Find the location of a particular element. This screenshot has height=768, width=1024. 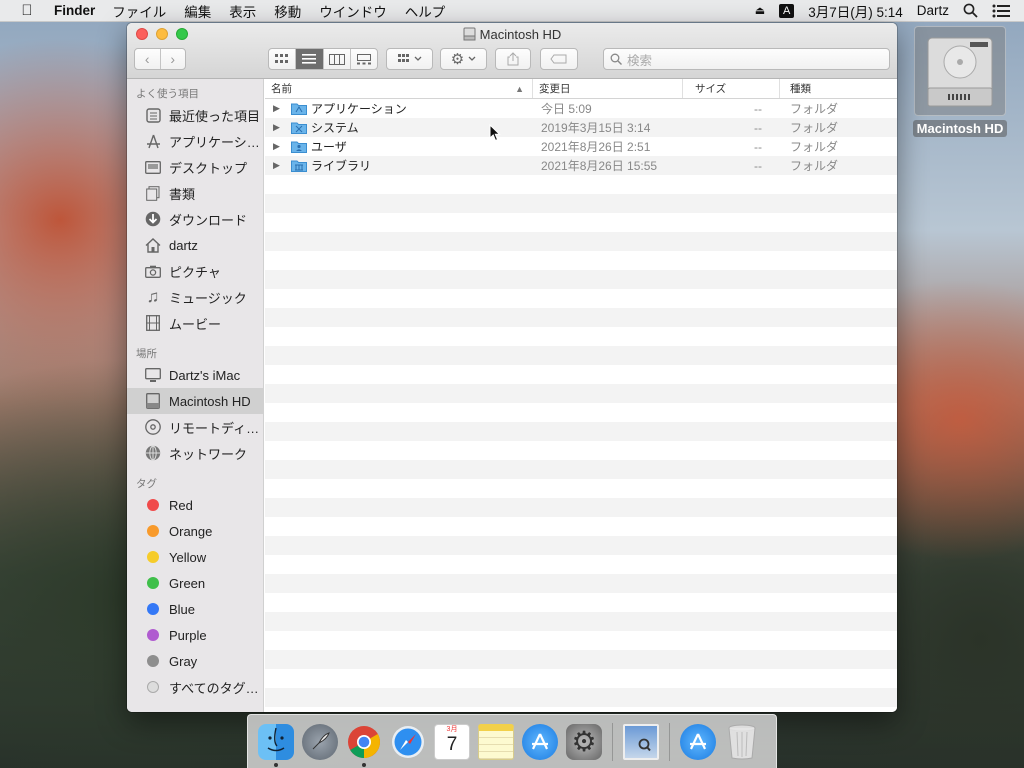

spotlight-search-icon is located at coordinates (970, 10).